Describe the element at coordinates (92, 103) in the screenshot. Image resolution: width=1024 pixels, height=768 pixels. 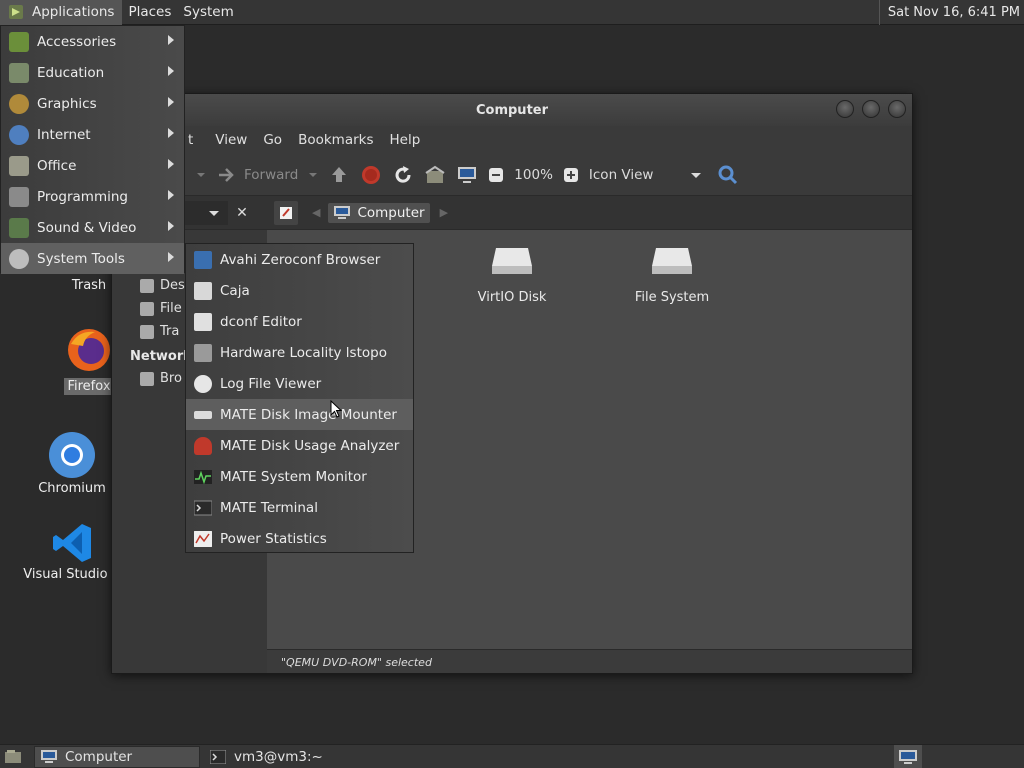
I see `menu-item-graphics: Graphics` at that location.